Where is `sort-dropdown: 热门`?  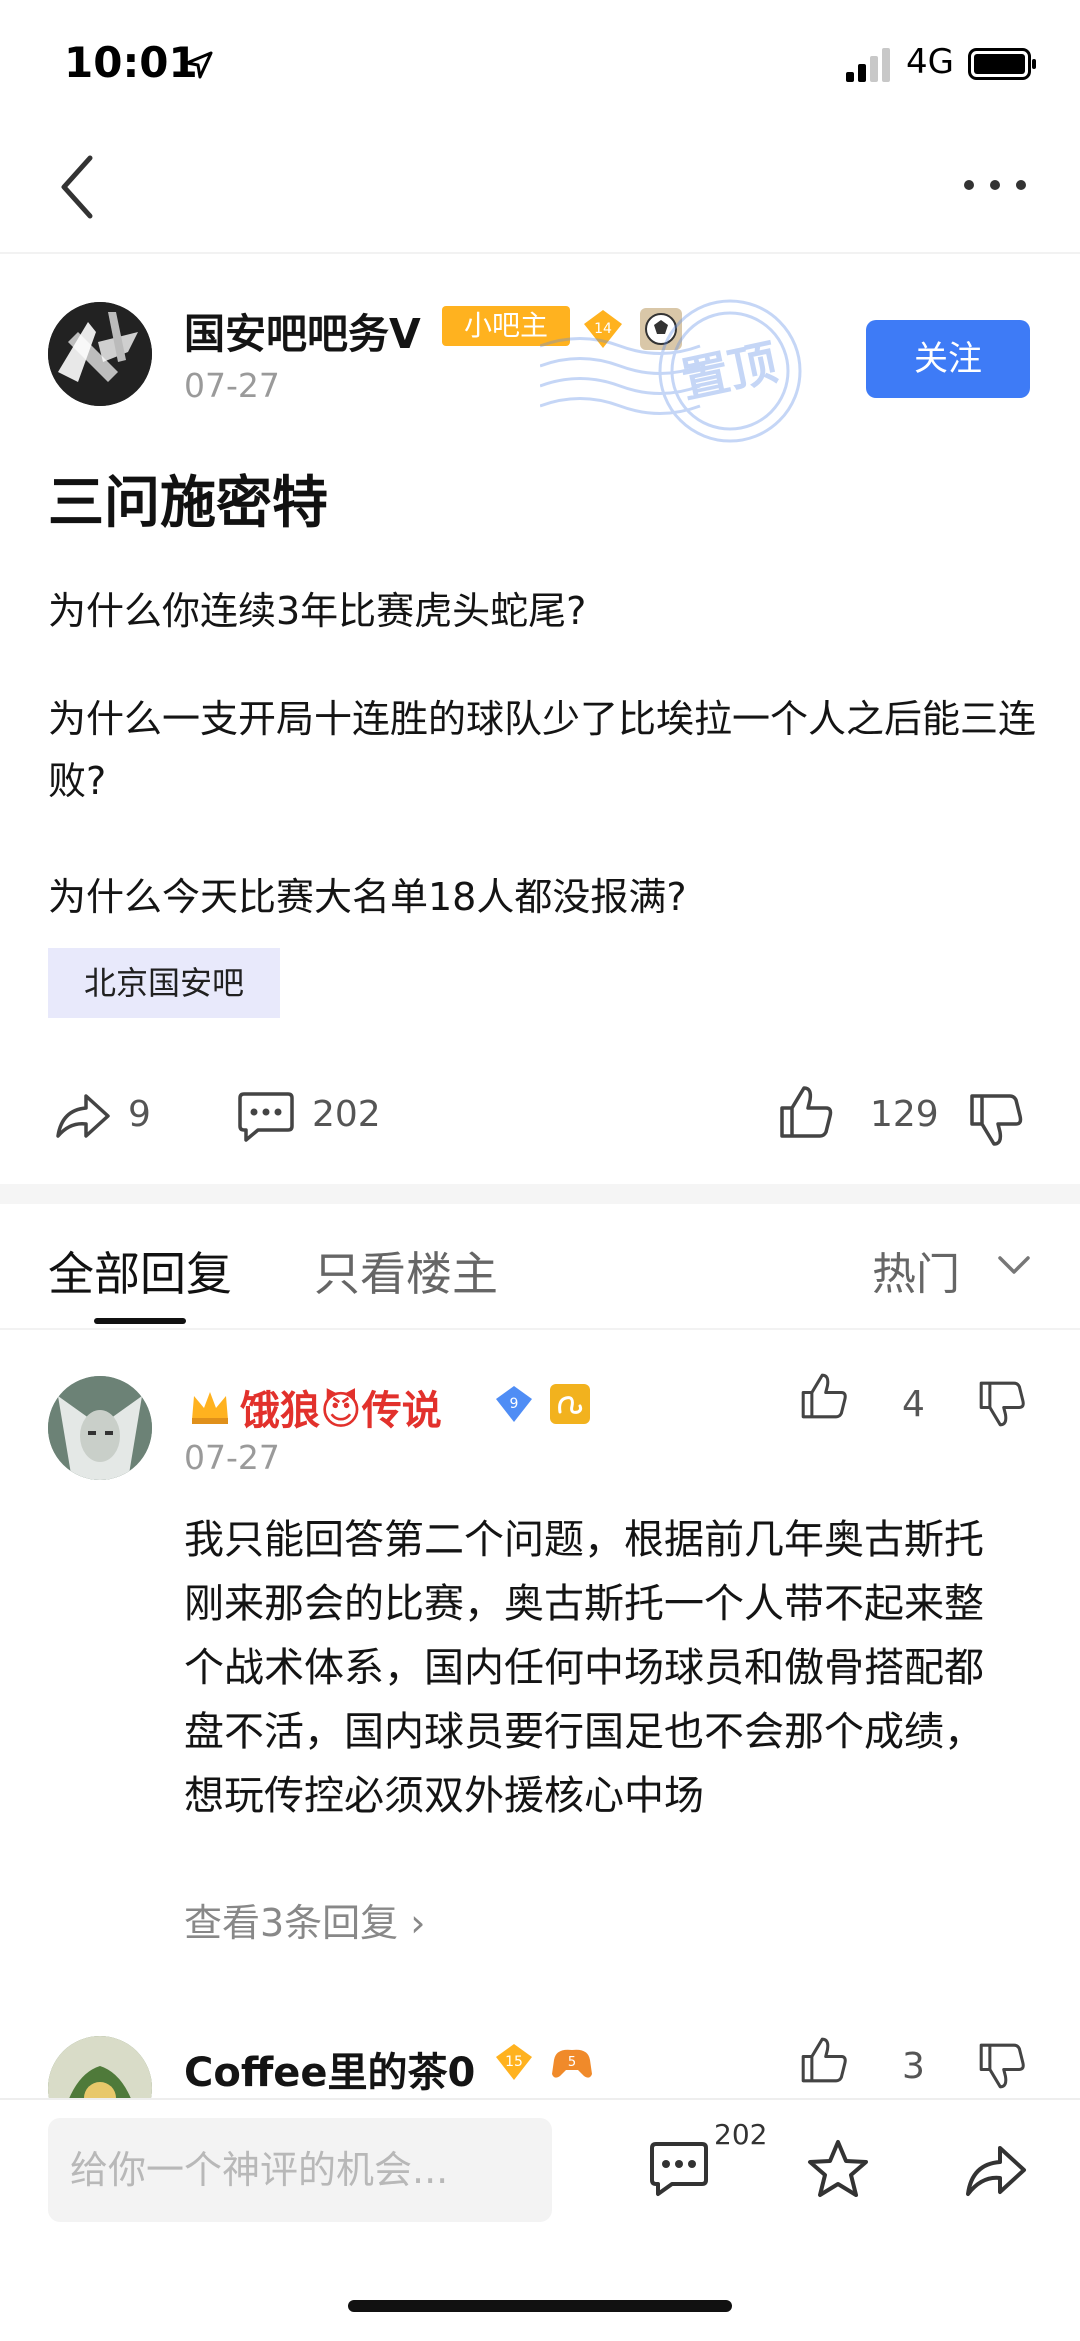 sort-dropdown: 热门 is located at coordinates (916, 1270).